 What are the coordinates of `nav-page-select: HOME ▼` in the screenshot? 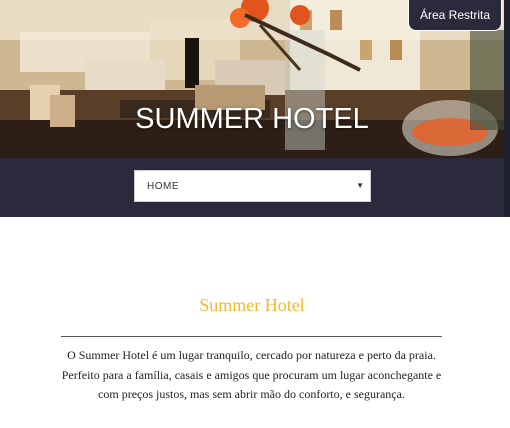 It's located at (252, 186).